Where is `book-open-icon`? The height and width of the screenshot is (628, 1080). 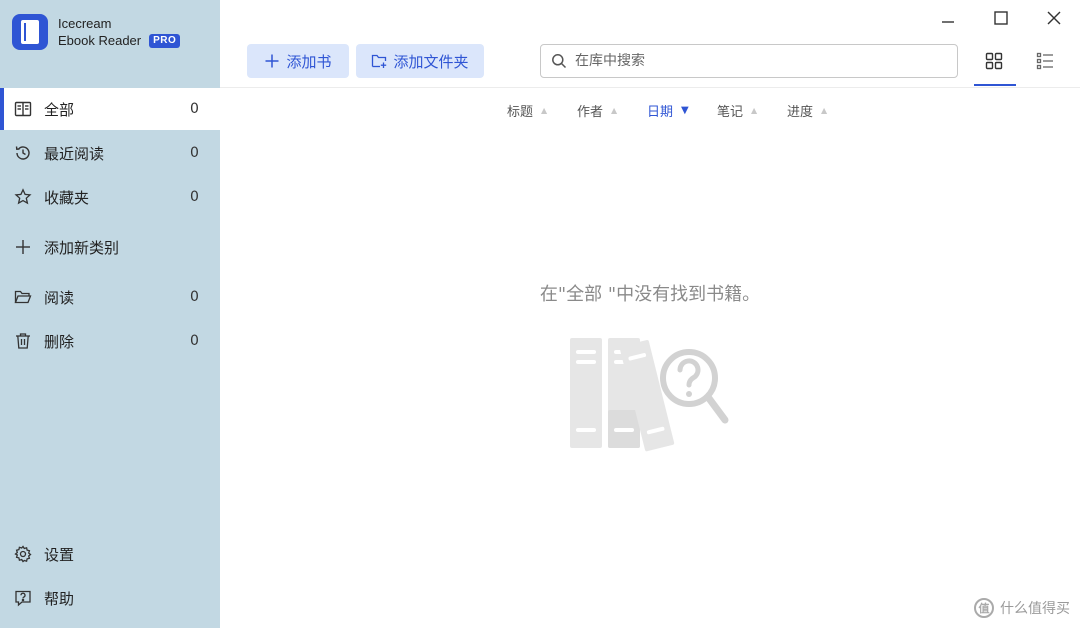 book-open-icon is located at coordinates (23, 109).